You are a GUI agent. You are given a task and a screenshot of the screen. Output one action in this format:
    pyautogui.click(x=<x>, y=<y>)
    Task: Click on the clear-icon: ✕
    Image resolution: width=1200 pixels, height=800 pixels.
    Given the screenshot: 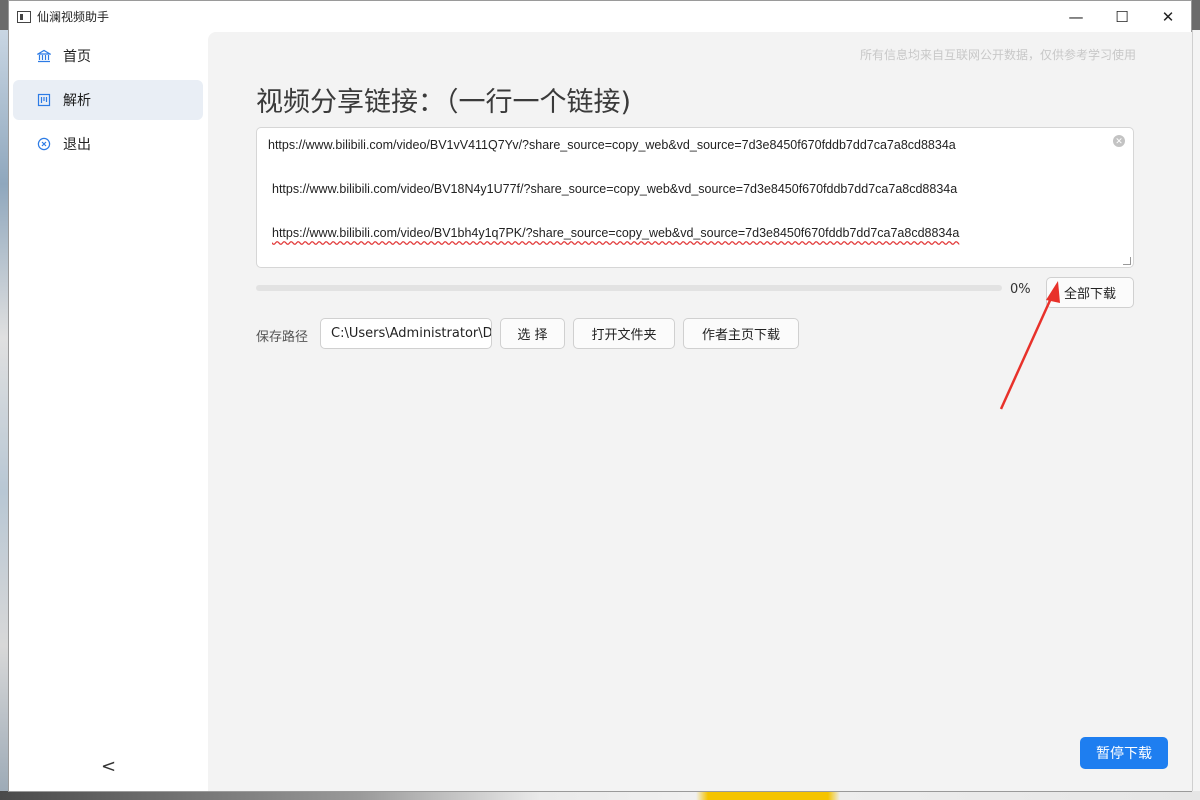 What is the action you would take?
    pyautogui.click(x=1119, y=141)
    